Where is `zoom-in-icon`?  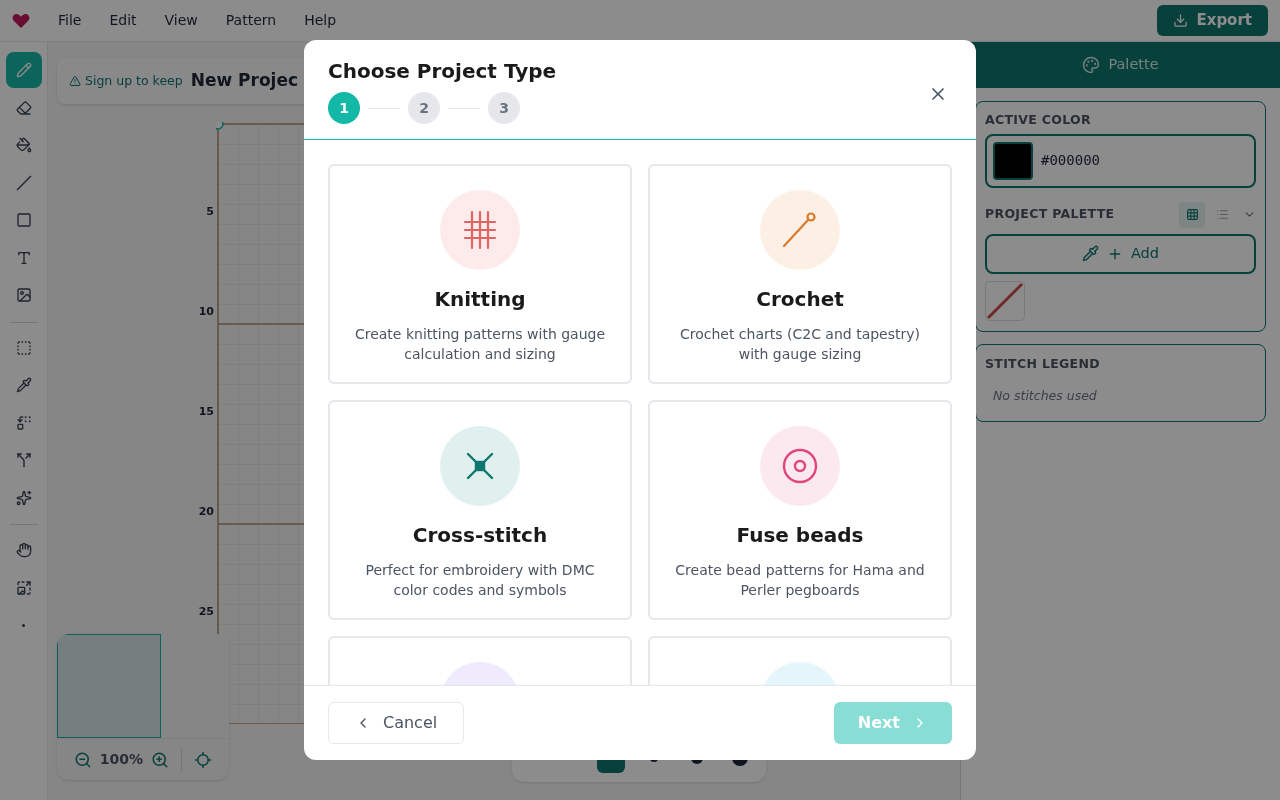 zoom-in-icon is located at coordinates (160, 759).